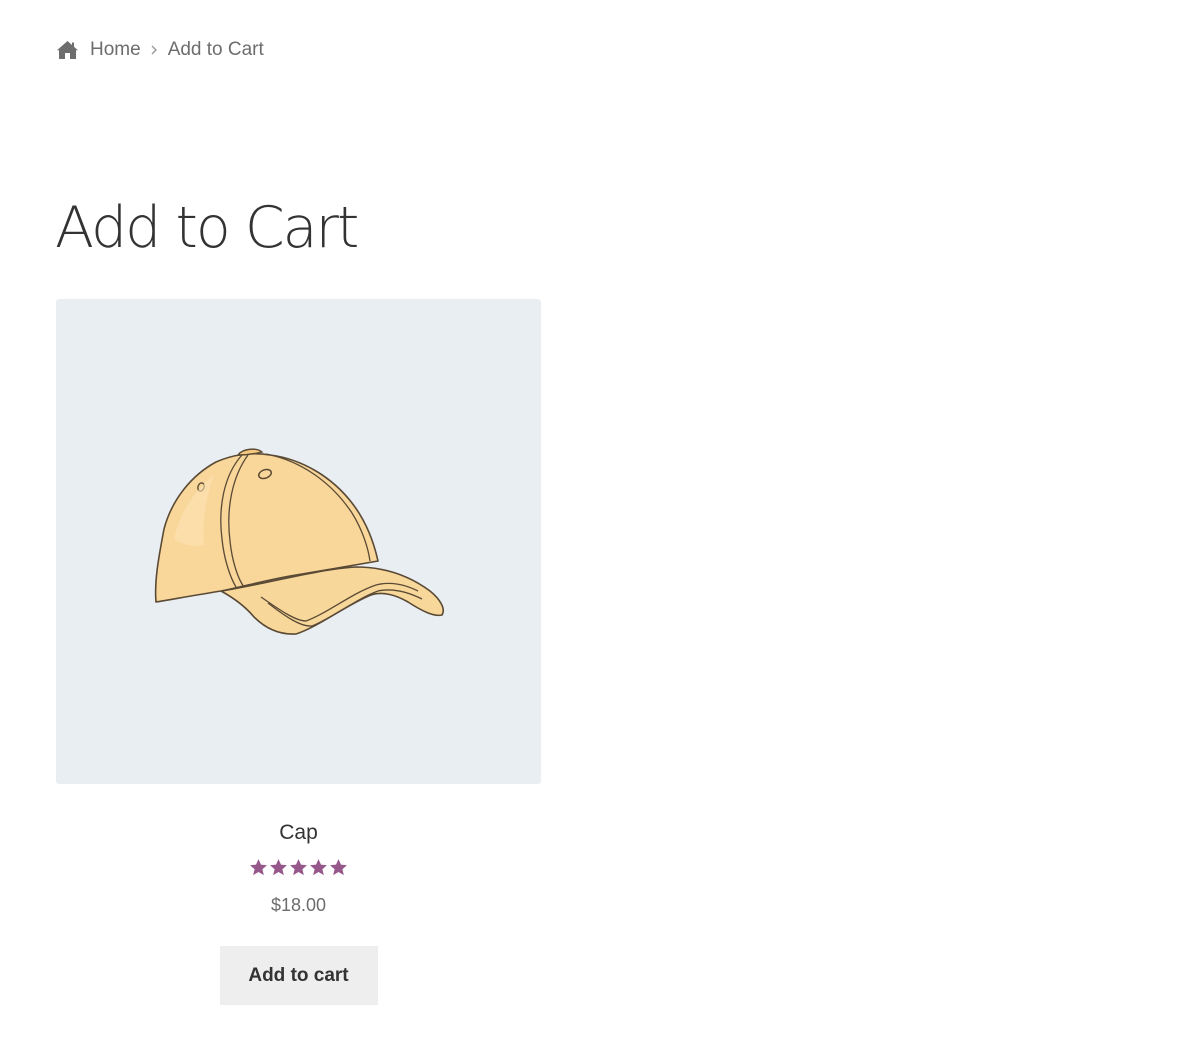  I want to click on cap-image, so click(299, 541).